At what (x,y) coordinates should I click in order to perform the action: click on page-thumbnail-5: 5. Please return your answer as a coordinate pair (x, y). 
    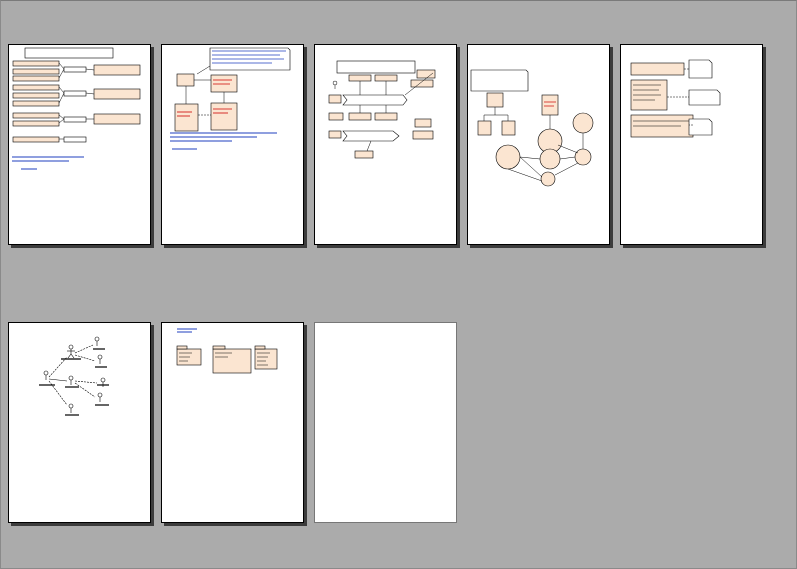
    Looking at the image, I should click on (691, 144).